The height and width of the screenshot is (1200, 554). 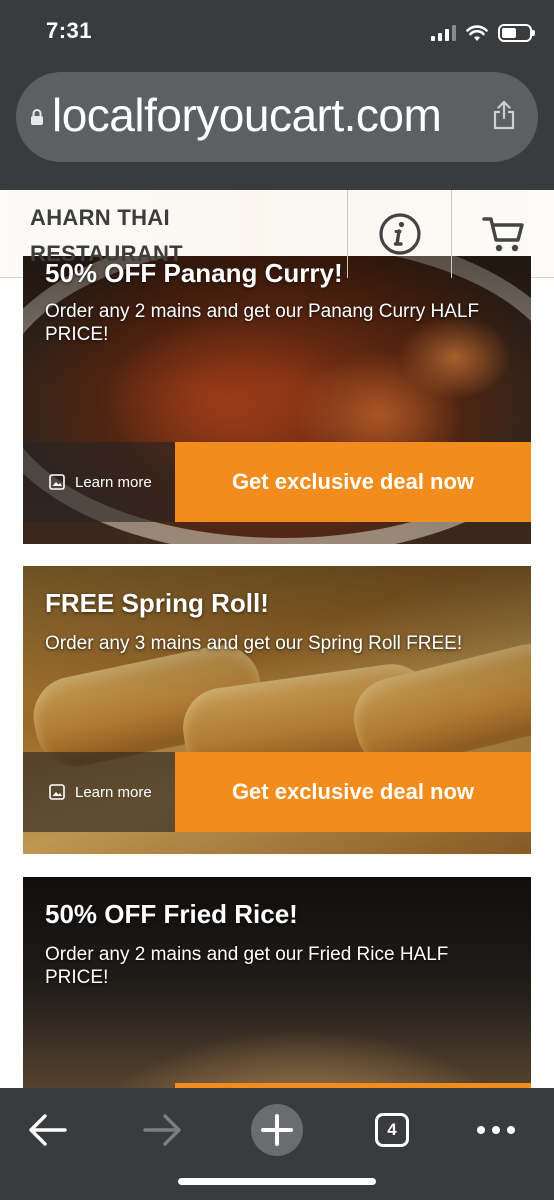 I want to click on info-button, so click(x=399, y=234).